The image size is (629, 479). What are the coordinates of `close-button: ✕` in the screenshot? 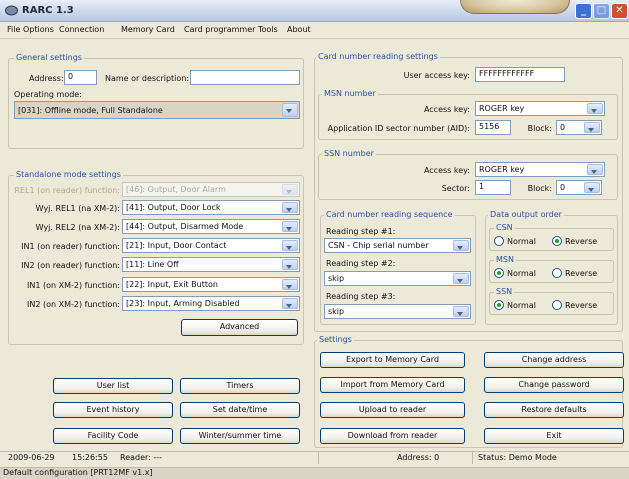 It's located at (619, 11).